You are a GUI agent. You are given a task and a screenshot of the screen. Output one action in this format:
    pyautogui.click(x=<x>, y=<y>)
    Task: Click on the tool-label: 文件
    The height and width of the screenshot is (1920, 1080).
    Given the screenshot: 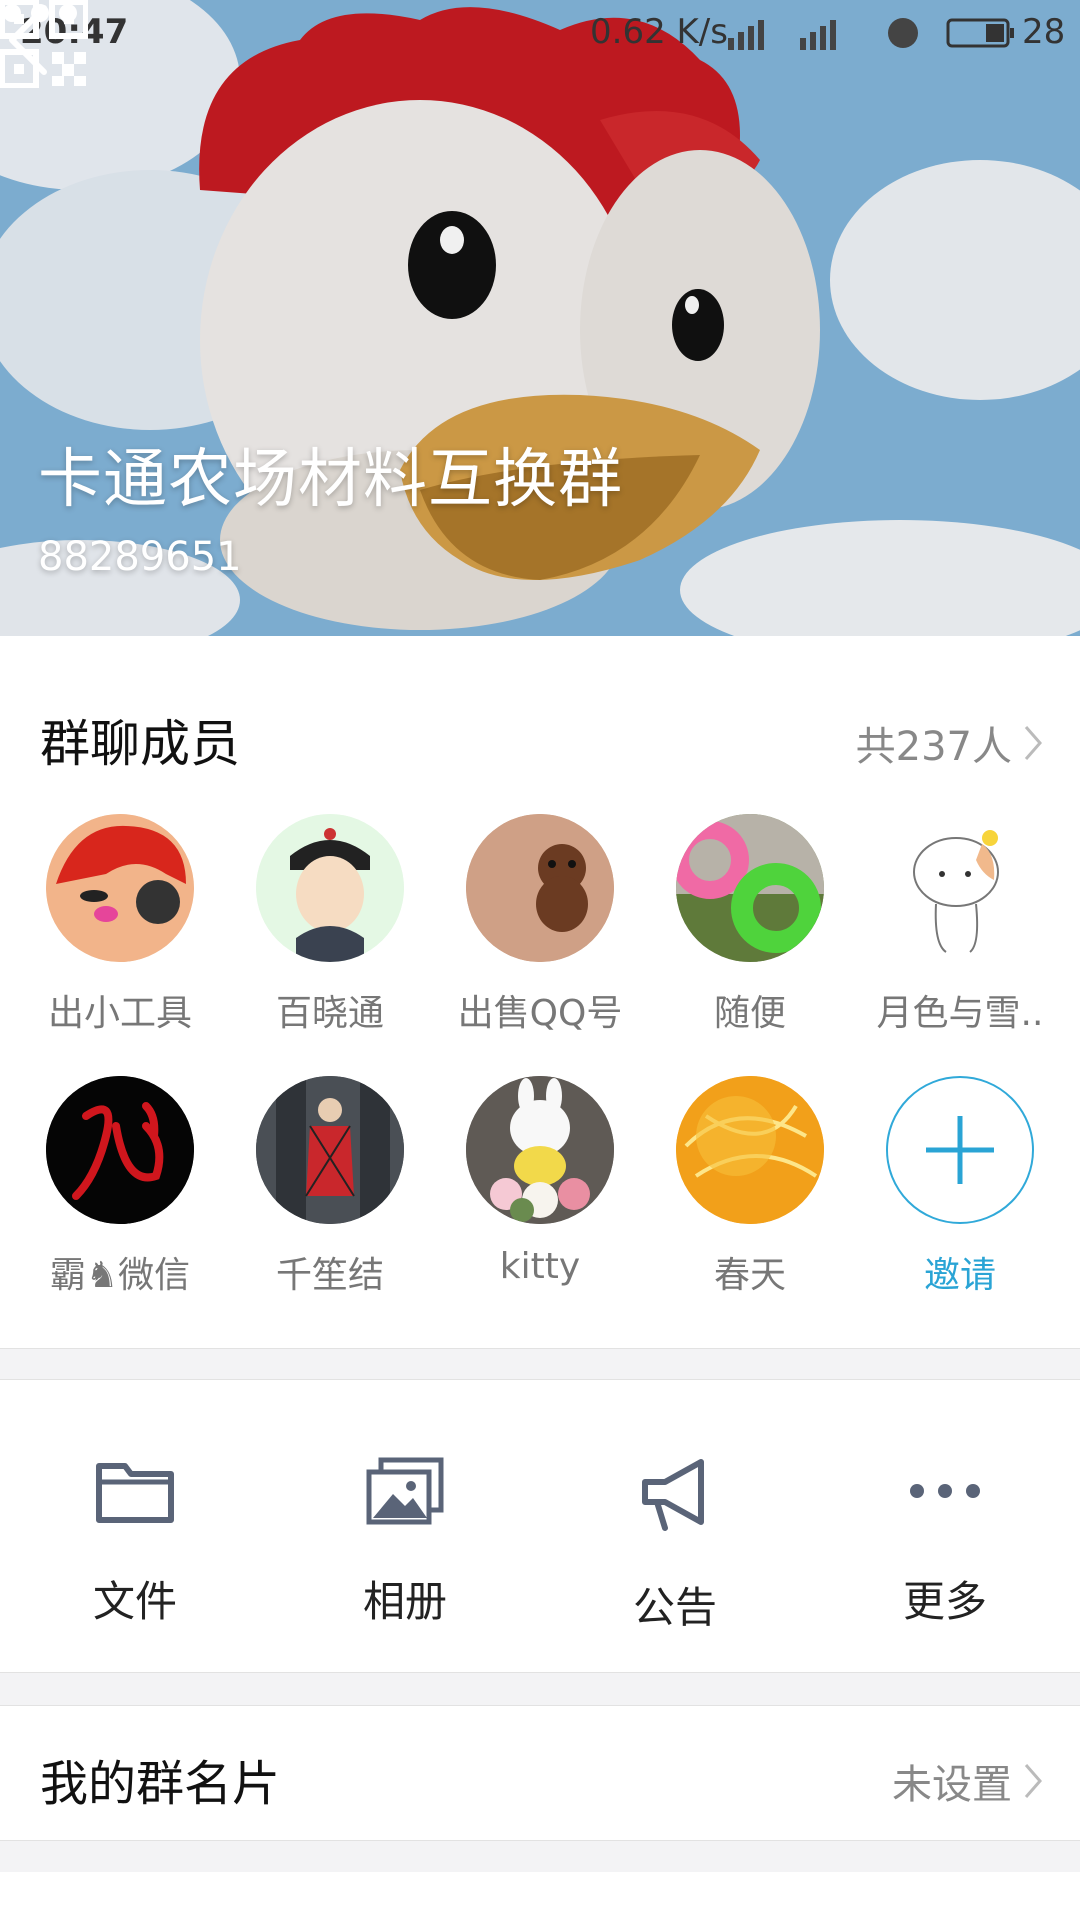 What is the action you would take?
    pyautogui.click(x=134, y=1601)
    